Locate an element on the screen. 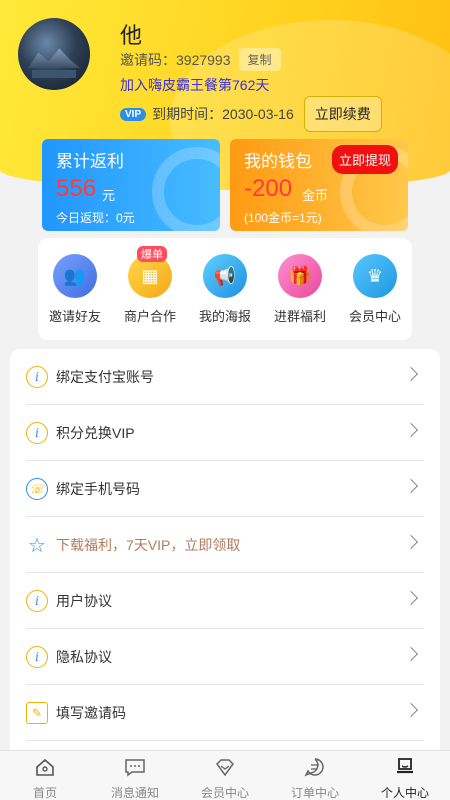 This screenshot has width=450, height=800. tab-member-center: 会员中心 is located at coordinates (225, 778).